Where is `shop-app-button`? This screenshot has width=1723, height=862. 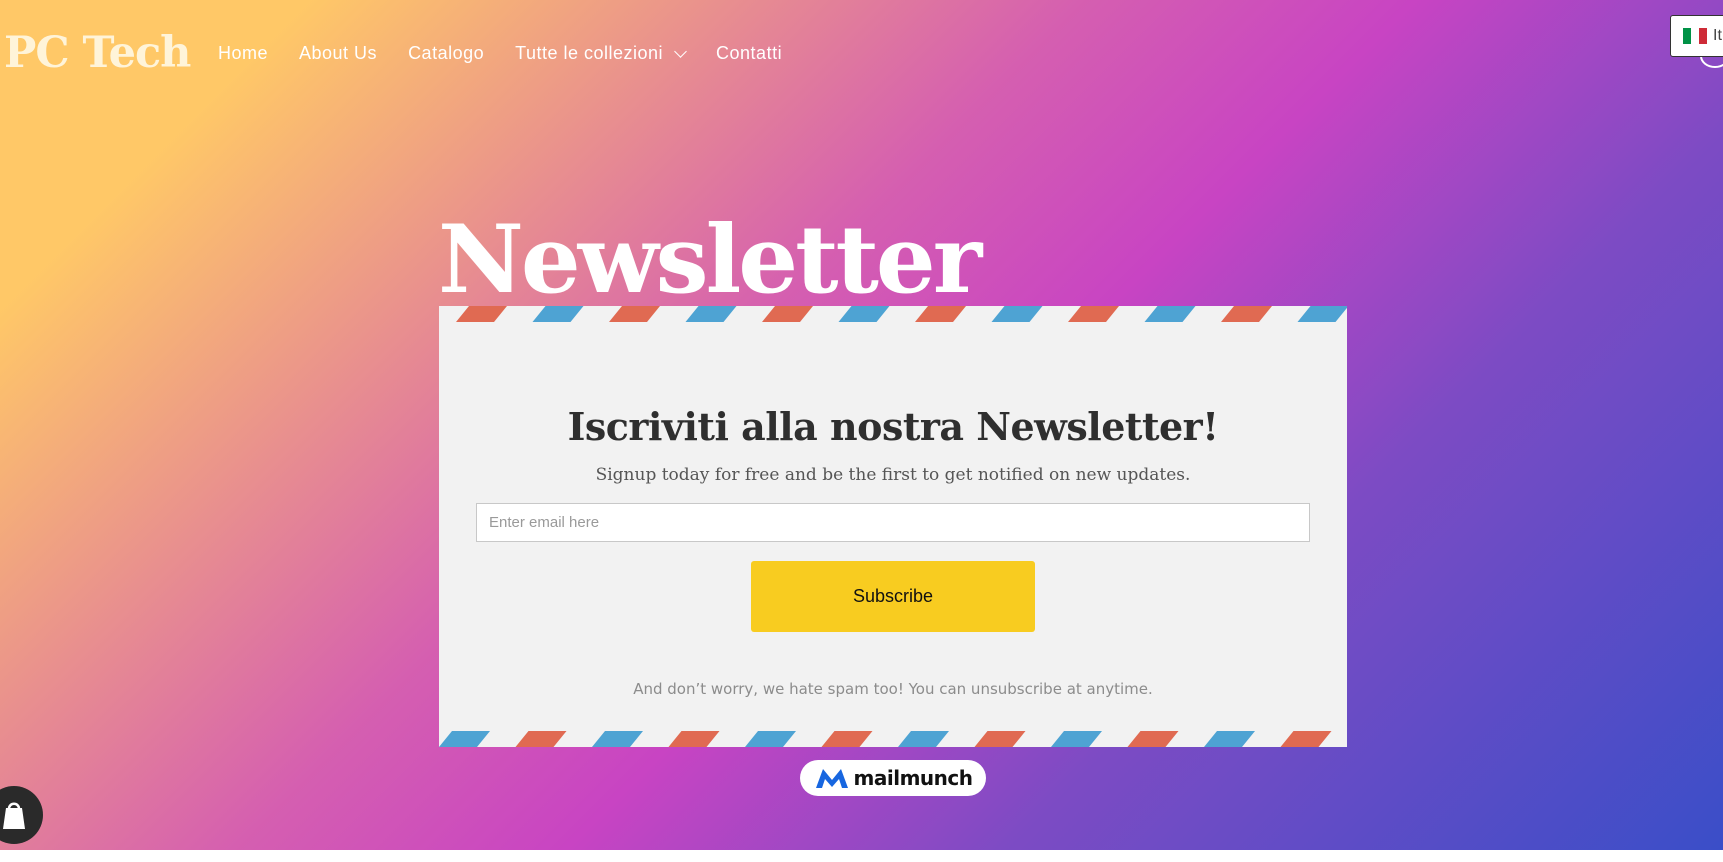 shop-app-button is located at coordinates (21, 815).